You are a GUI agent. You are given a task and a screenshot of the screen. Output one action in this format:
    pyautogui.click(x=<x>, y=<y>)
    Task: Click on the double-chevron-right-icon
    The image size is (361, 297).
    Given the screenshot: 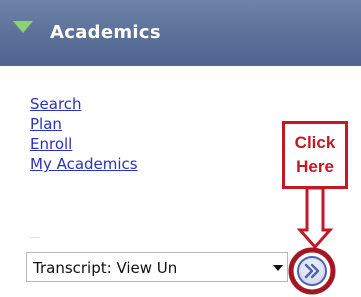 What is the action you would take?
    pyautogui.click(x=312, y=271)
    